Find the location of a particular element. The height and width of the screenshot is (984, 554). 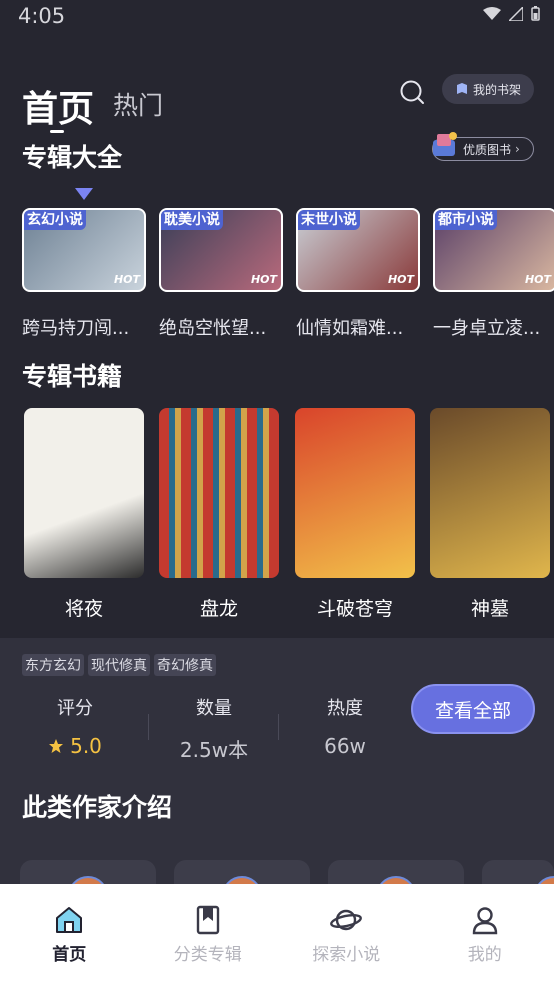

heat-label: 热度 is located at coordinates (345, 708).